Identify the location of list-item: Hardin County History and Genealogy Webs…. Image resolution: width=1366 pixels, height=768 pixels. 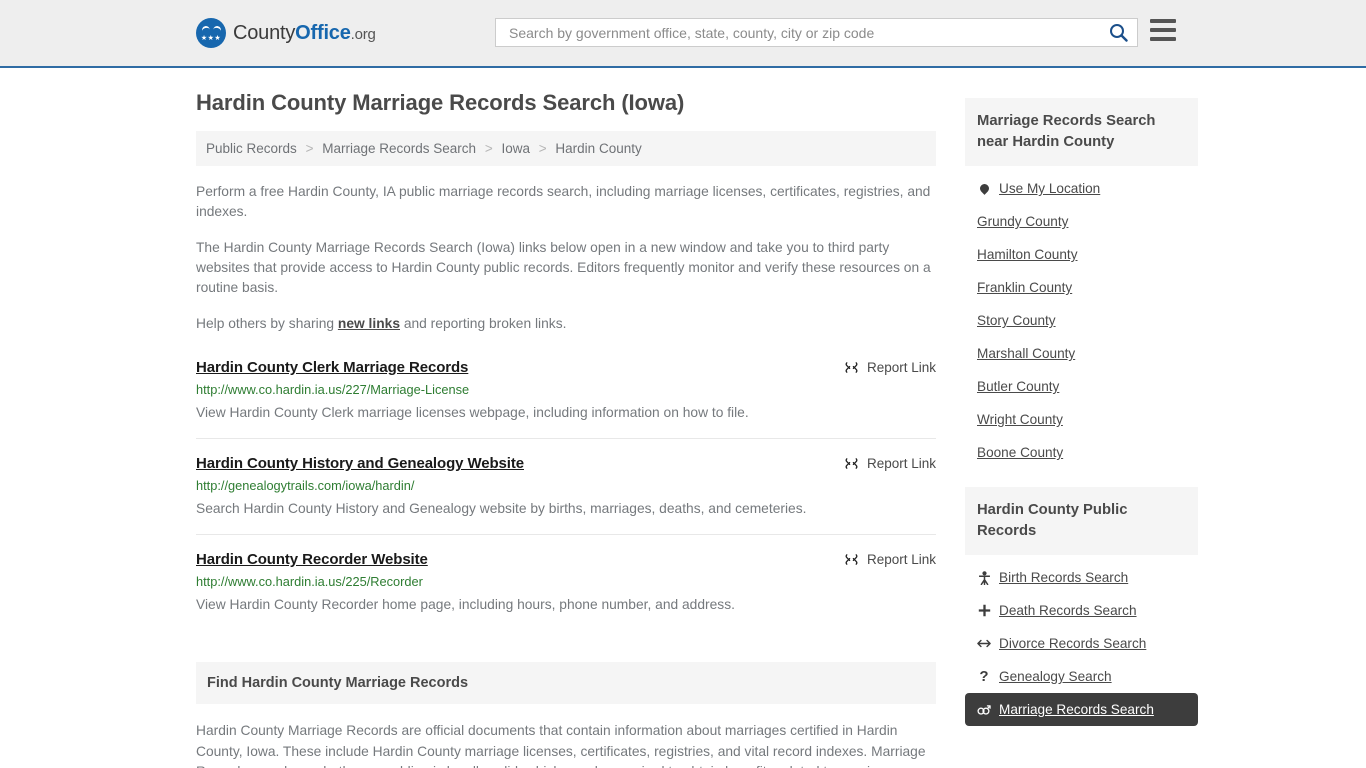
(566, 486).